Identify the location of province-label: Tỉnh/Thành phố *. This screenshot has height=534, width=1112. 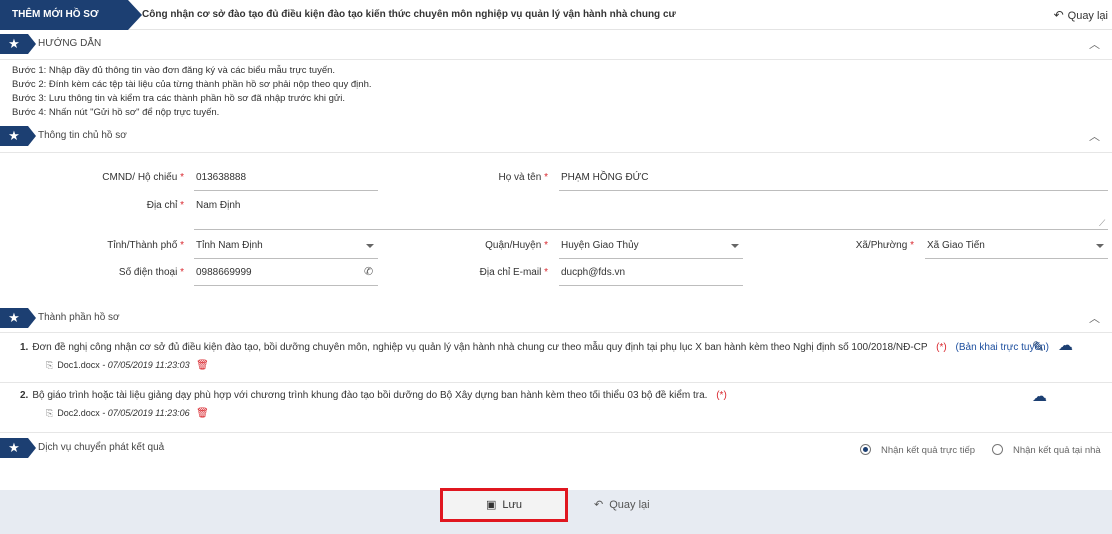
(145, 245).